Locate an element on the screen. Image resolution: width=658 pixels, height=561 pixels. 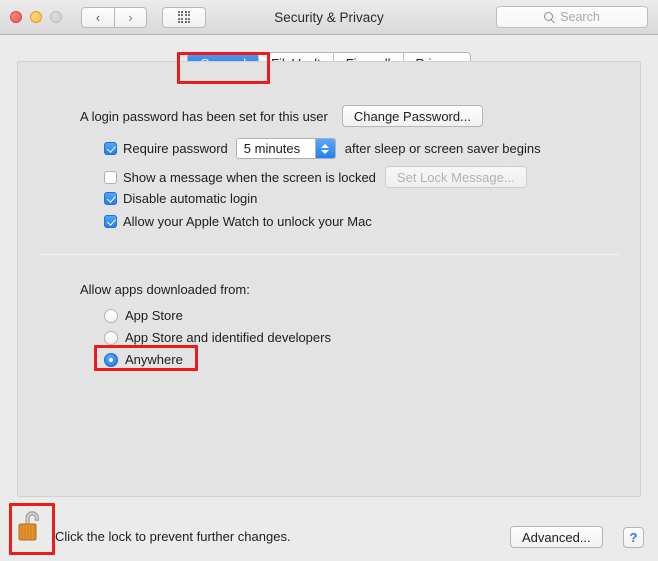
gatekeeper-heading: Allow apps downloaded from: is located at coordinates (165, 289).